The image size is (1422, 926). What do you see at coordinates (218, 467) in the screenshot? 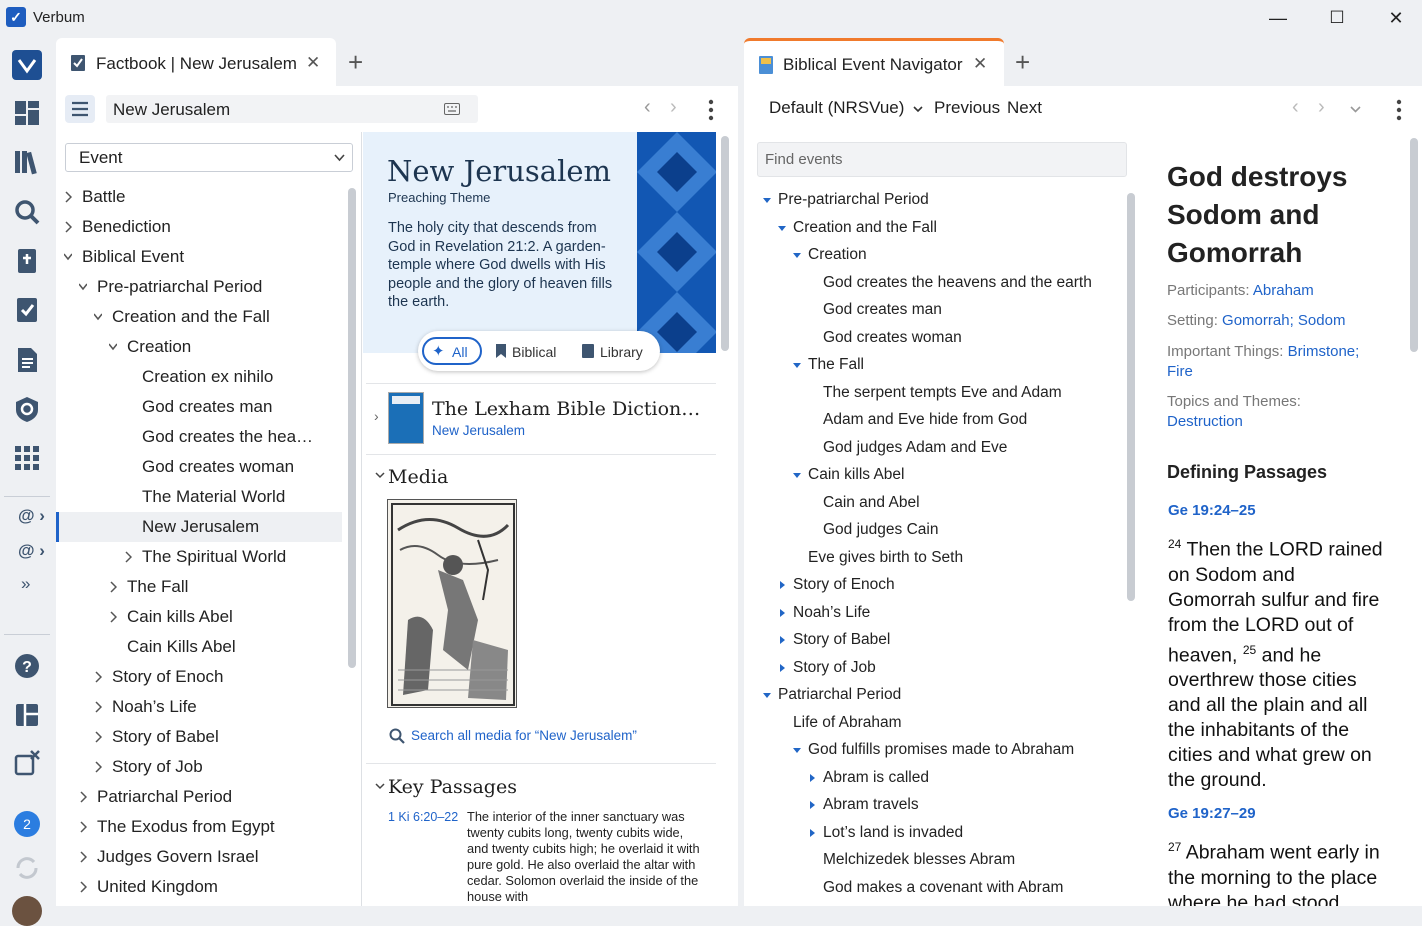
I see `tree-item: God creates woman` at bounding box center [218, 467].